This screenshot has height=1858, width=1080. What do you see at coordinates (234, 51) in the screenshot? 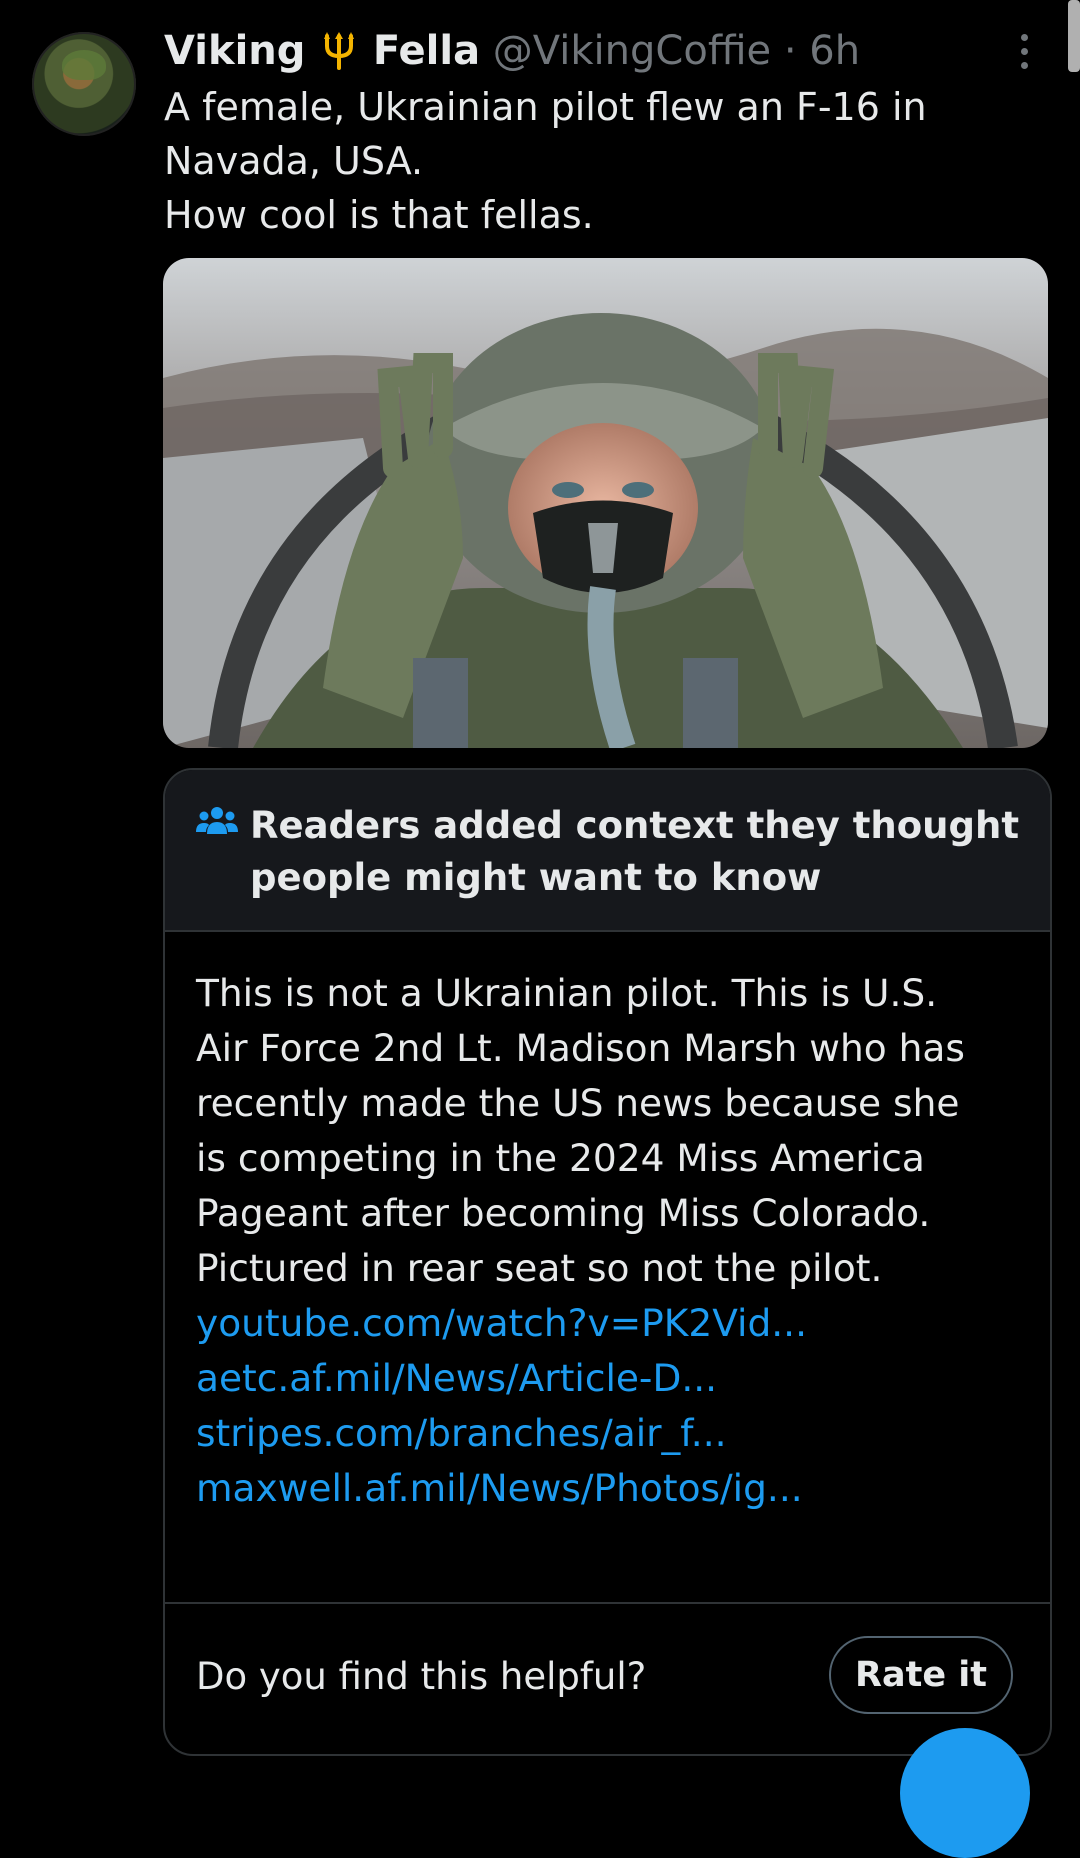
I see `display-name-part1: Viking` at bounding box center [234, 51].